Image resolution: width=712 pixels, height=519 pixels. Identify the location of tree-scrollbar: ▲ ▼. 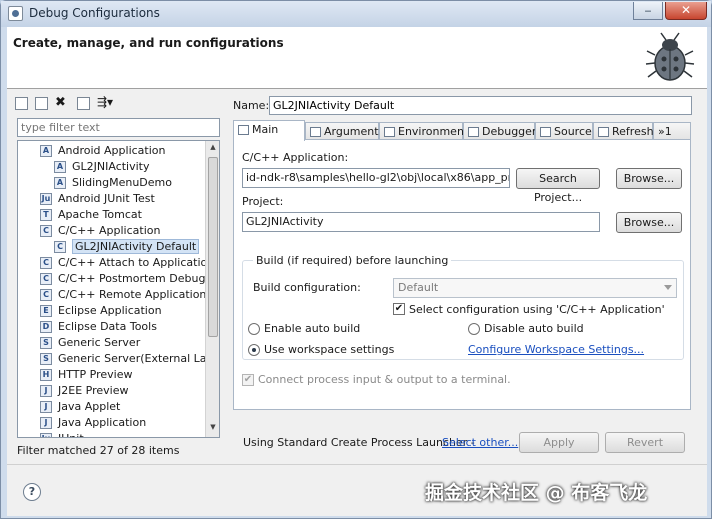
(212, 289).